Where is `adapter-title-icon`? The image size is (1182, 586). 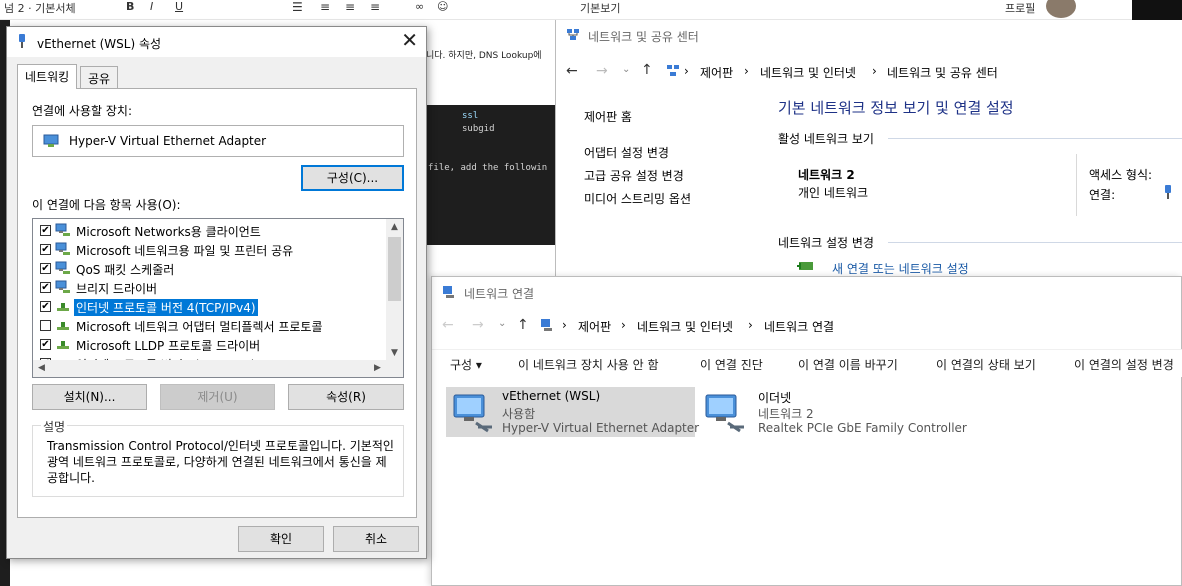
adapter-title-icon is located at coordinates (22, 41).